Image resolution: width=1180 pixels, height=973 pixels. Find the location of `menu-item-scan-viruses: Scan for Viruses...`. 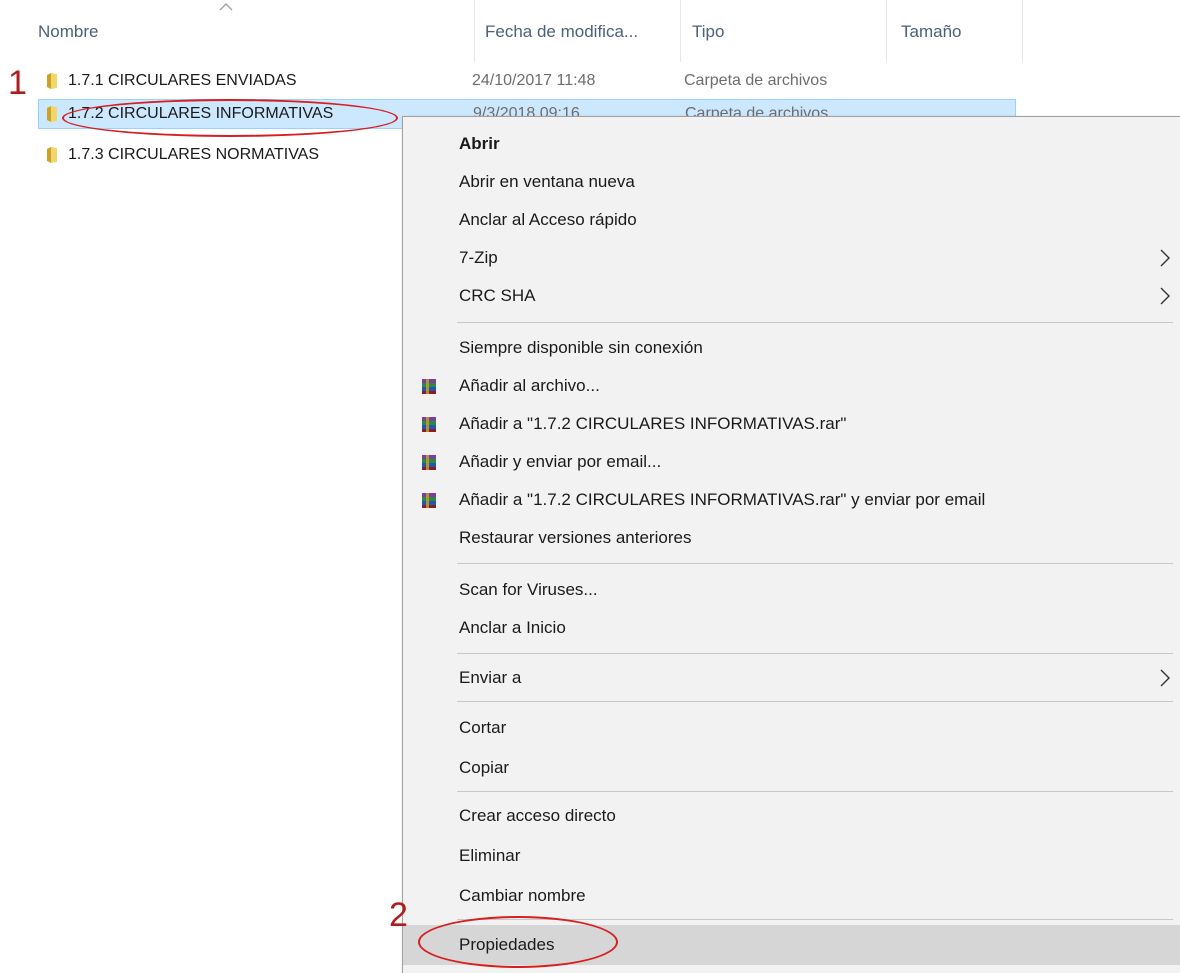

menu-item-scan-viruses: Scan for Viruses... is located at coordinates (791, 590).